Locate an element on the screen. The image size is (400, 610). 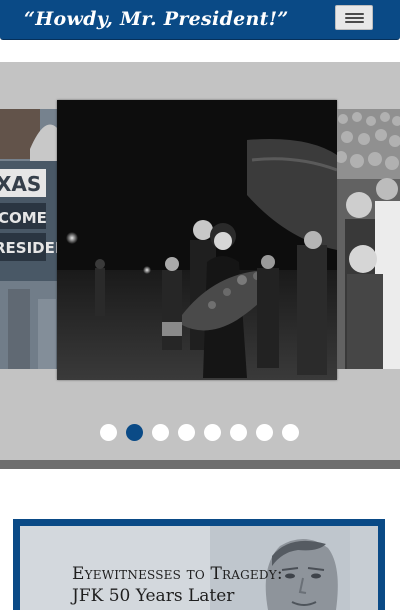
marquee-text-3: RESIDENT is located at coordinates (29, 248).